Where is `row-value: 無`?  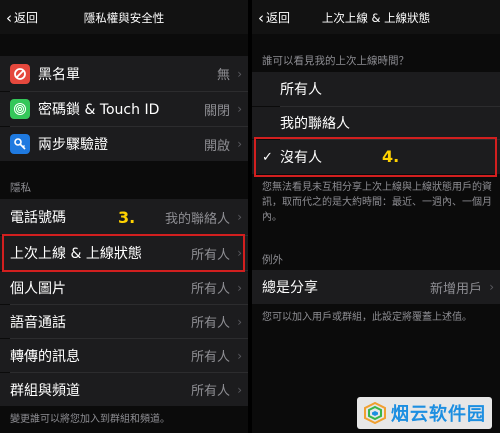
row-value: 無 is located at coordinates (223, 75).